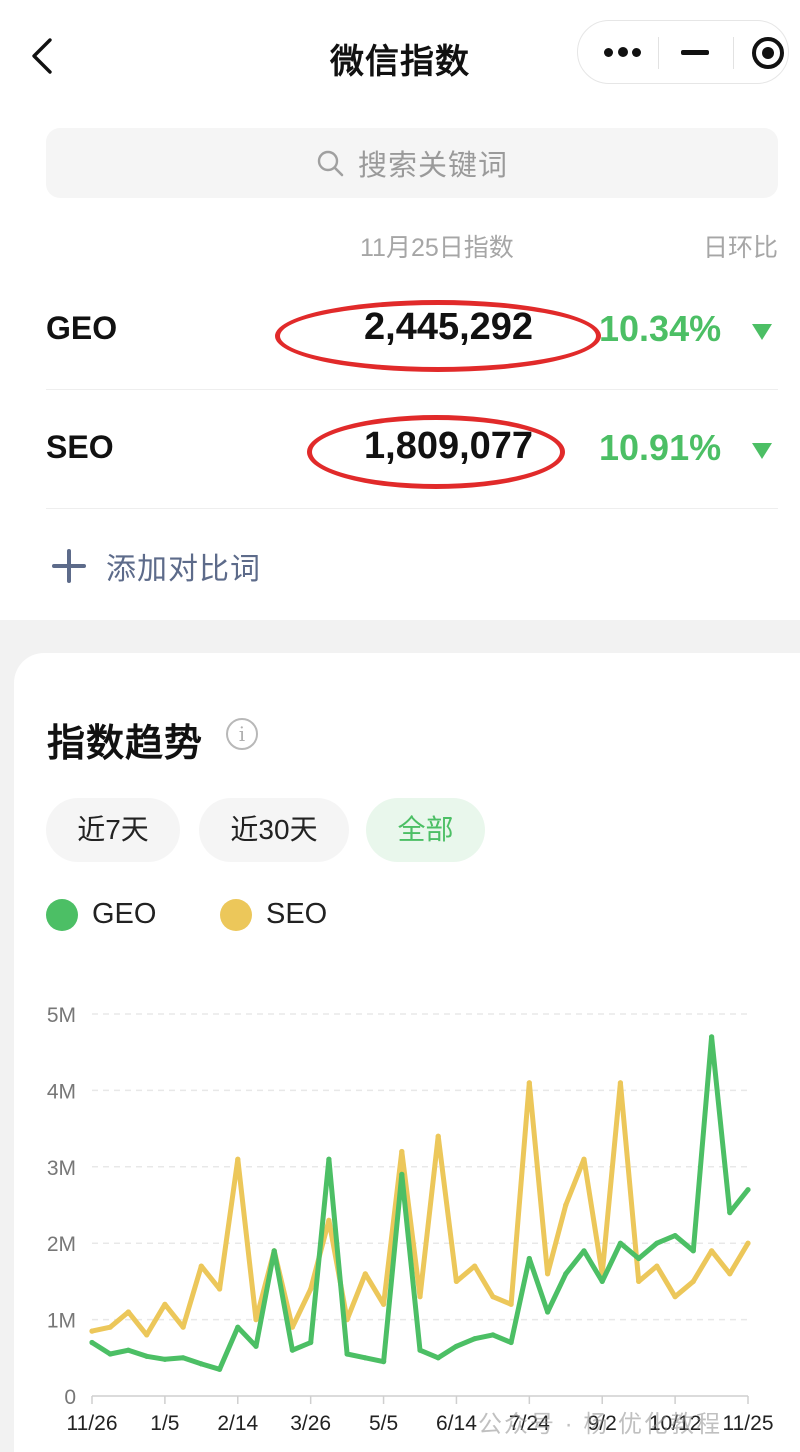  What do you see at coordinates (383, 1423) in the screenshot?
I see `x-tick-label: 5/5` at bounding box center [383, 1423].